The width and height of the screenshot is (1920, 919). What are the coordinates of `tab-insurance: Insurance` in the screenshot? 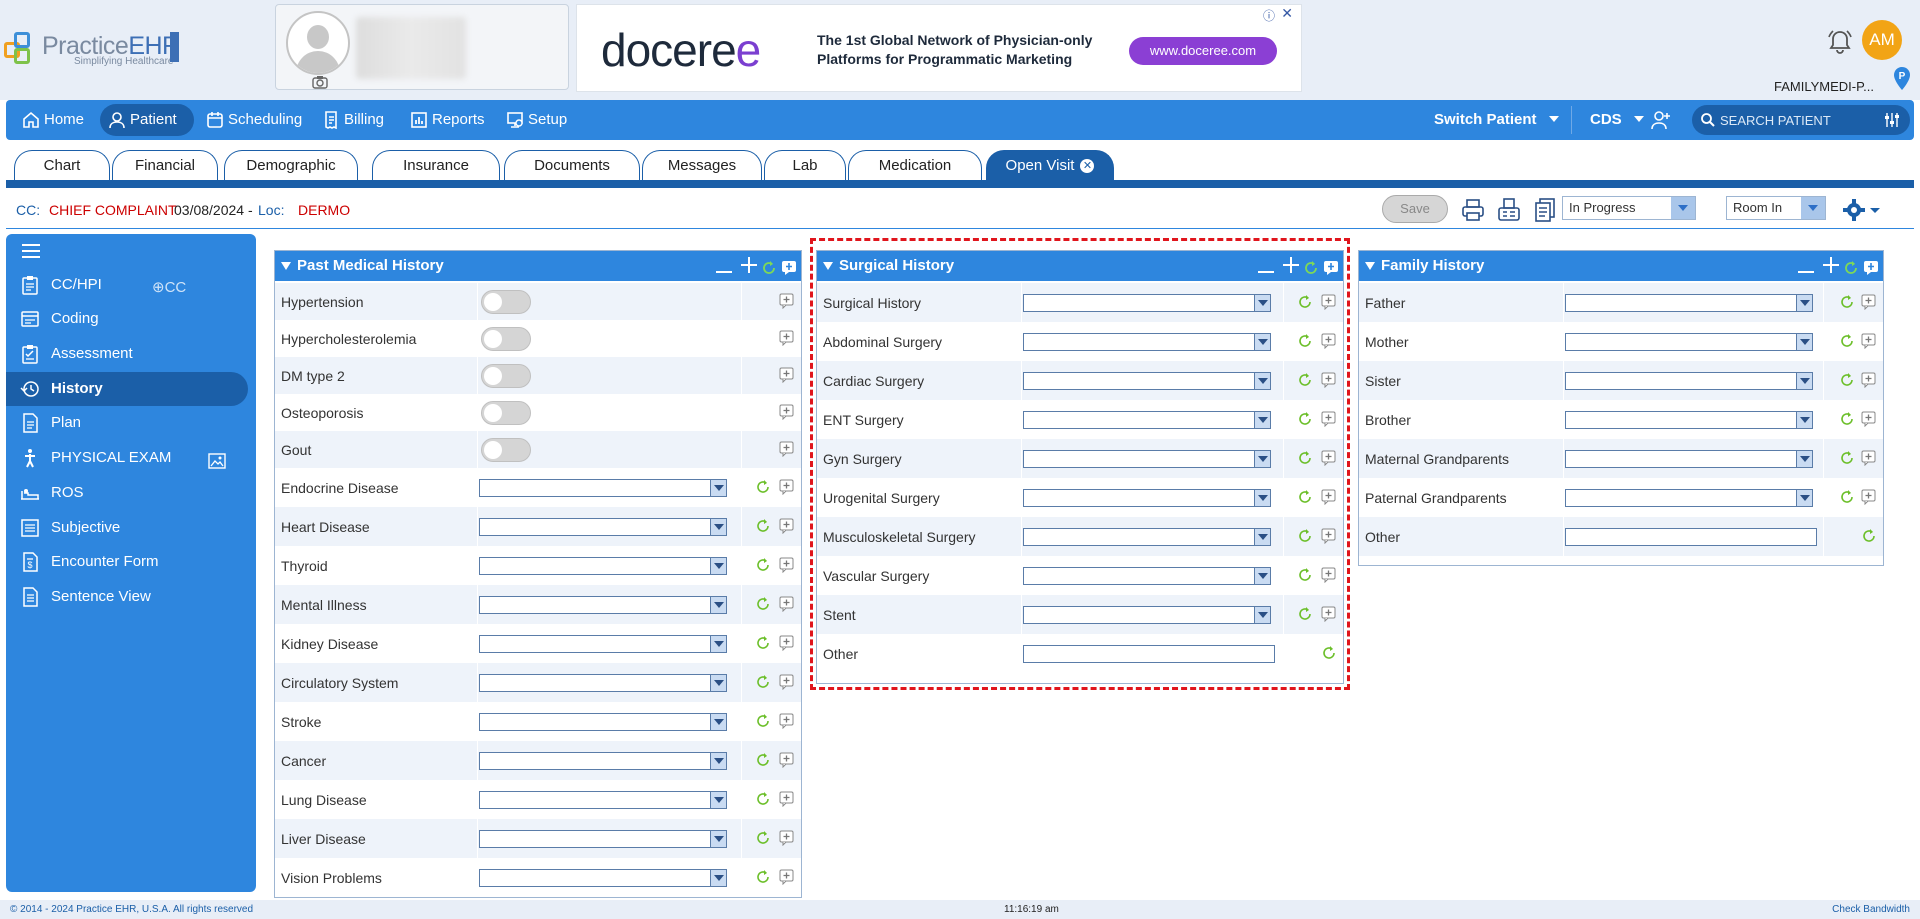 It's located at (436, 165).